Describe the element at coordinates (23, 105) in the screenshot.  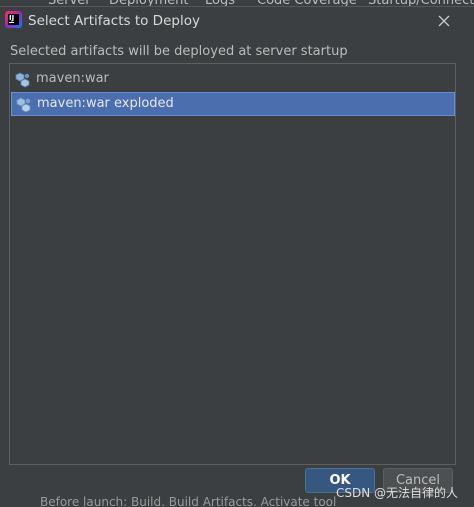
I see `artifact-war-exploded-icon` at that location.